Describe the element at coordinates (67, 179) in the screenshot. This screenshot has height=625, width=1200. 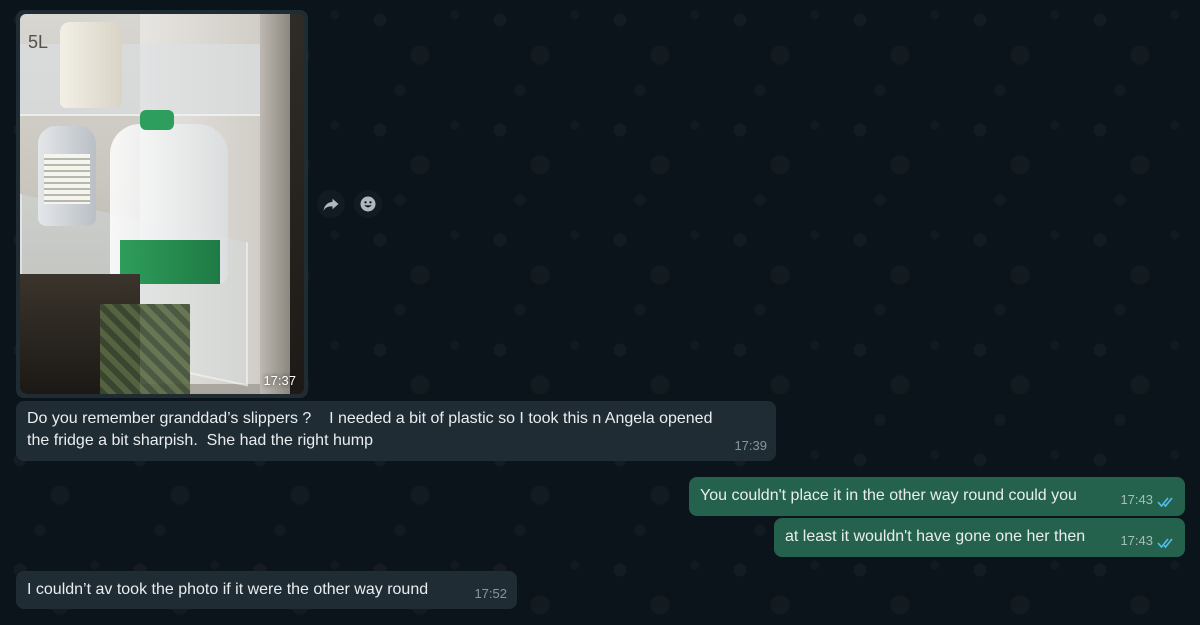
I see `photo-bottle-label` at that location.